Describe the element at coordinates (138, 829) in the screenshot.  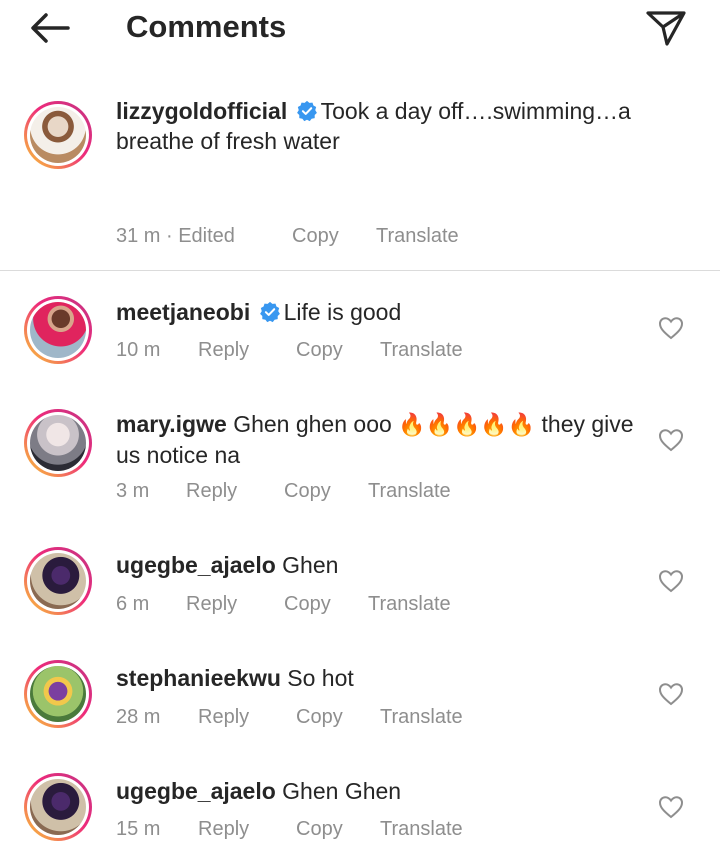
I see `timestamp: 15 m` at that location.